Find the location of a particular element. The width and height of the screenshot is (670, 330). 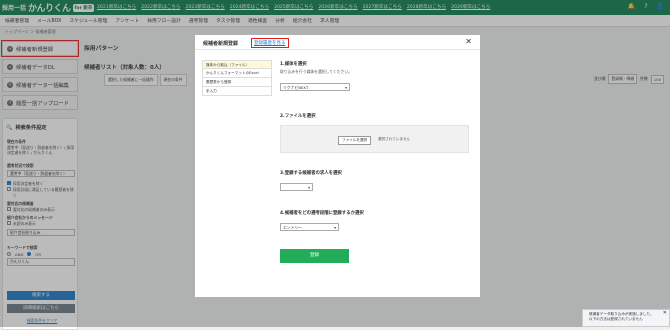

menu-item-media-file: 媒体から取込（ファイル） is located at coordinates (237, 64).